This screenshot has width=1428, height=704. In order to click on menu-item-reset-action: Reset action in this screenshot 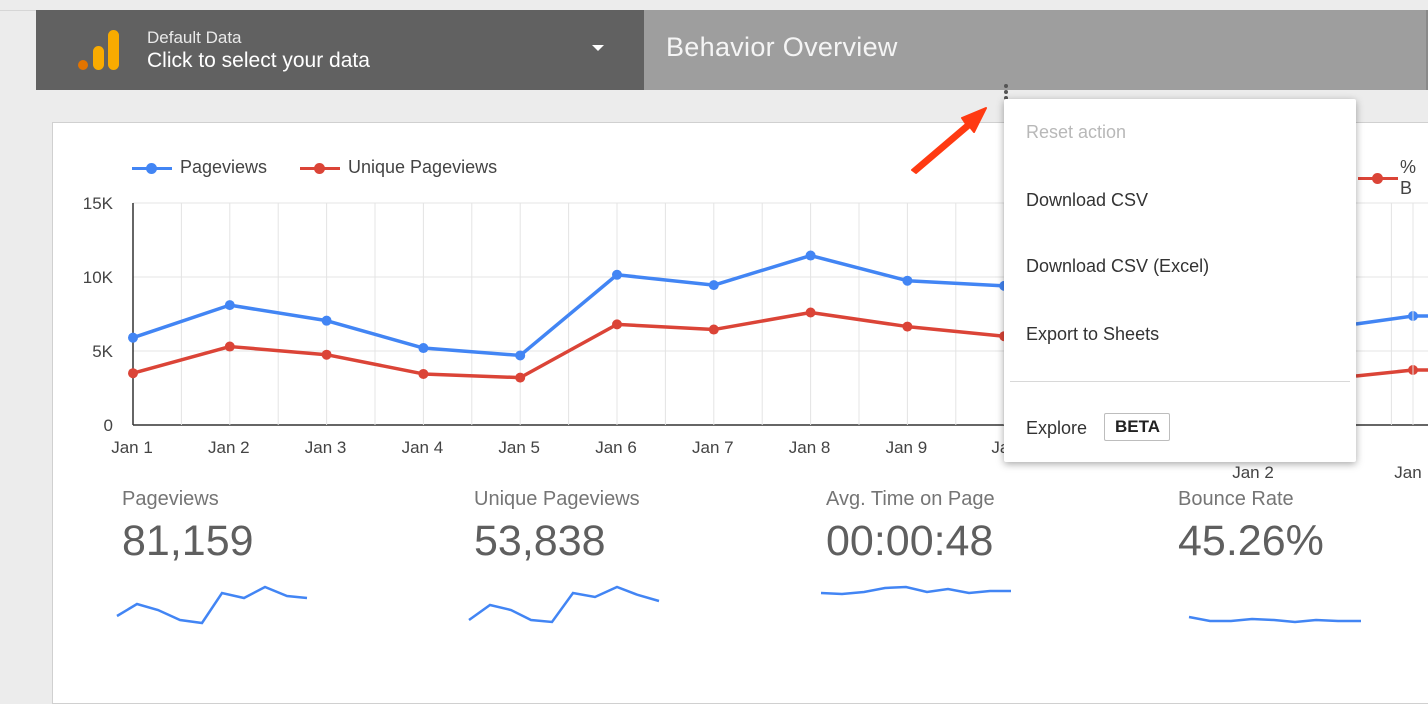, I will do `click(1076, 132)`.